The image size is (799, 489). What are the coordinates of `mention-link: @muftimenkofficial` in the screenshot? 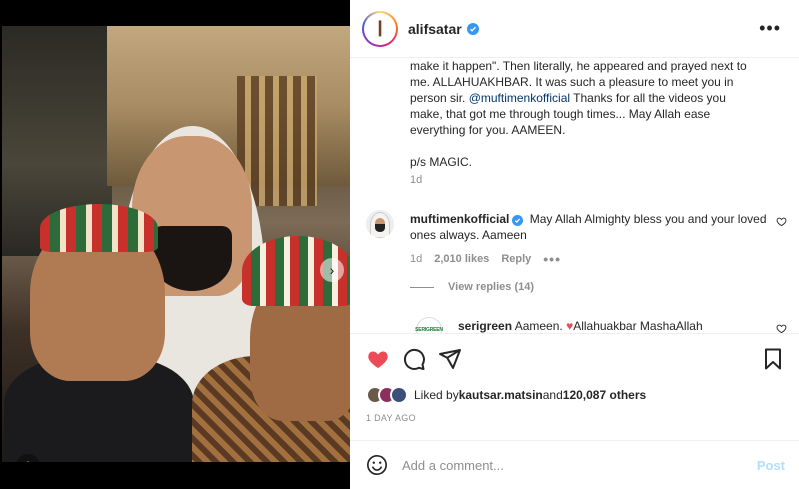 It's located at (519, 98).